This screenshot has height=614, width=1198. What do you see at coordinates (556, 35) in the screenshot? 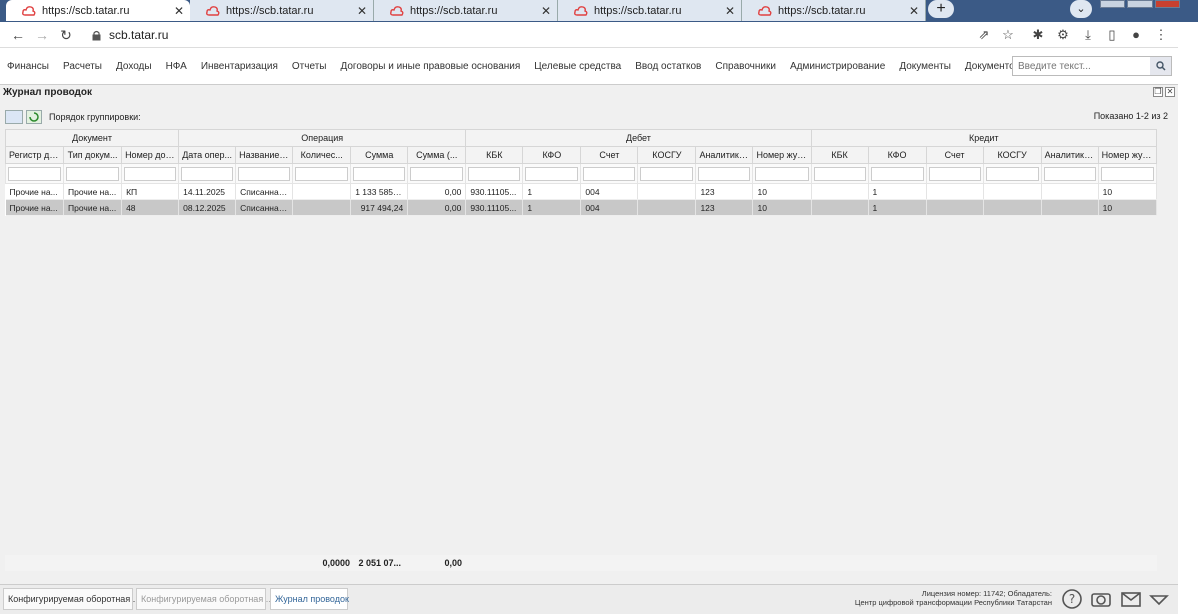
I see `url-field: scb.tatar.ru` at bounding box center [556, 35].